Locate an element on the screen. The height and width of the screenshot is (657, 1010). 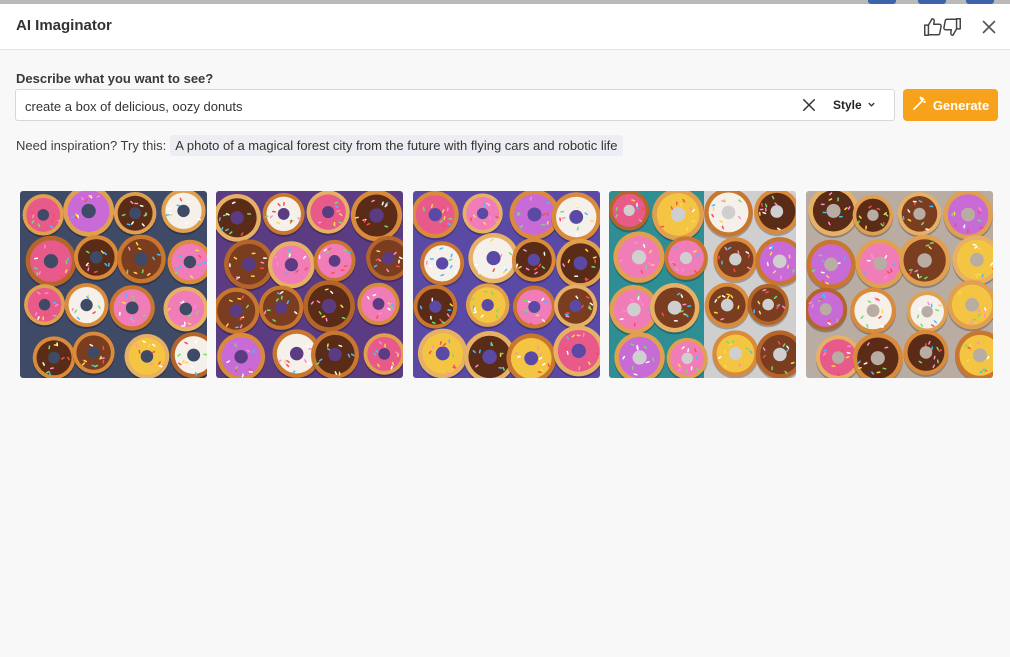
generate-label: Generate is located at coordinates (961, 105).